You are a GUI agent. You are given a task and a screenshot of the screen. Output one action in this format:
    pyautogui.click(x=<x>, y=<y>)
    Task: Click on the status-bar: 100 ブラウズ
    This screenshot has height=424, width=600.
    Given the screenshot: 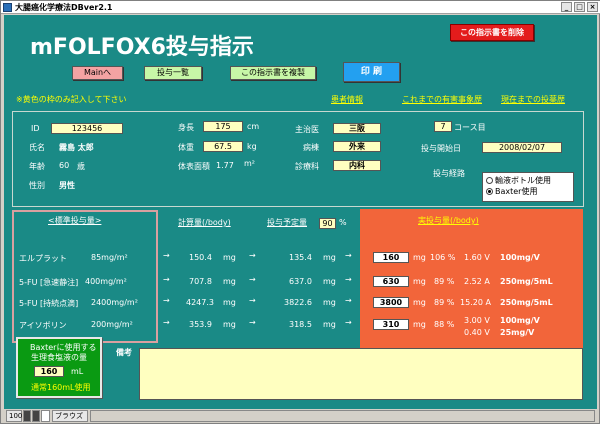 What is the action you would take?
    pyautogui.click(x=300, y=416)
    